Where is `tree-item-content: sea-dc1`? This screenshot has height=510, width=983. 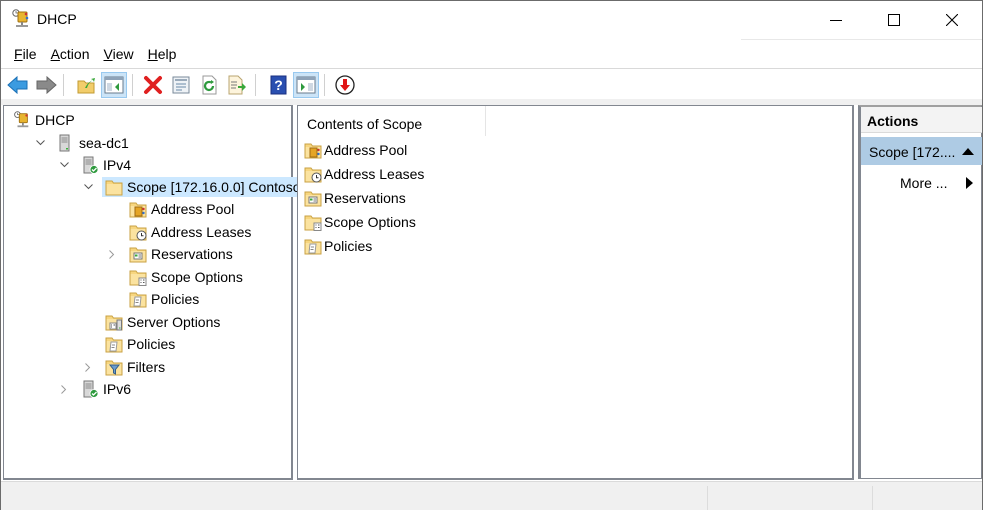
tree-item-content: sea-dc1 is located at coordinates (93, 143).